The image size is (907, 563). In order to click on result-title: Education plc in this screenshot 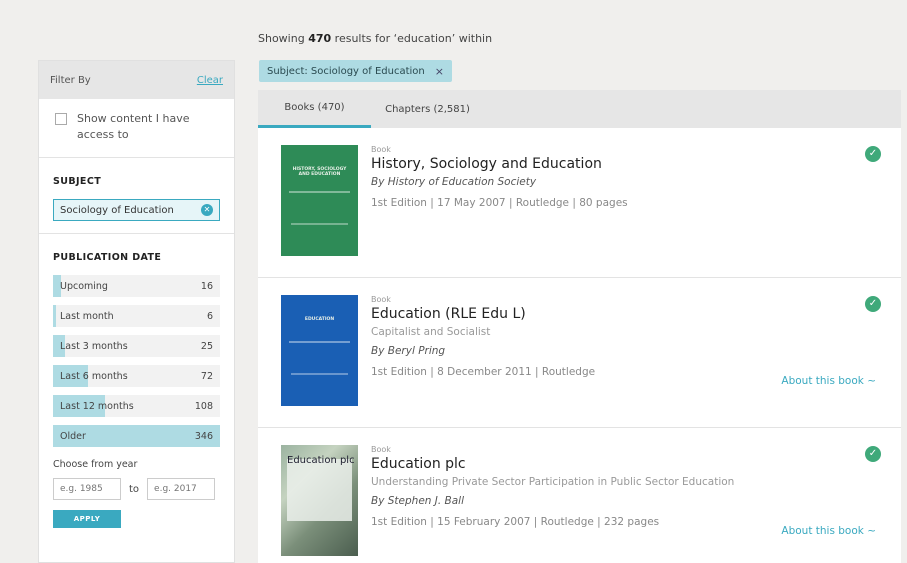, I will do `click(552, 464)`.